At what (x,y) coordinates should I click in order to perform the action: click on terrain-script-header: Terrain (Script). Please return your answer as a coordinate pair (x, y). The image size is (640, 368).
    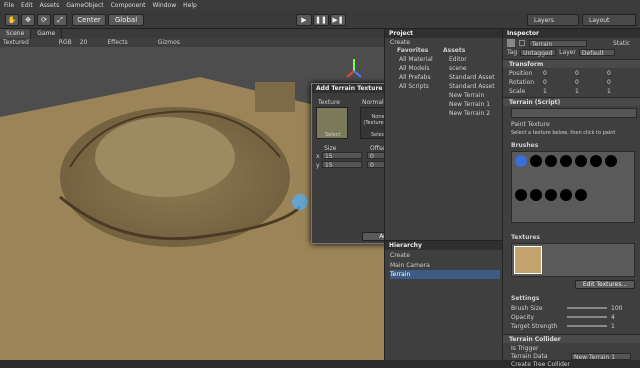
    Looking at the image, I should click on (571, 101).